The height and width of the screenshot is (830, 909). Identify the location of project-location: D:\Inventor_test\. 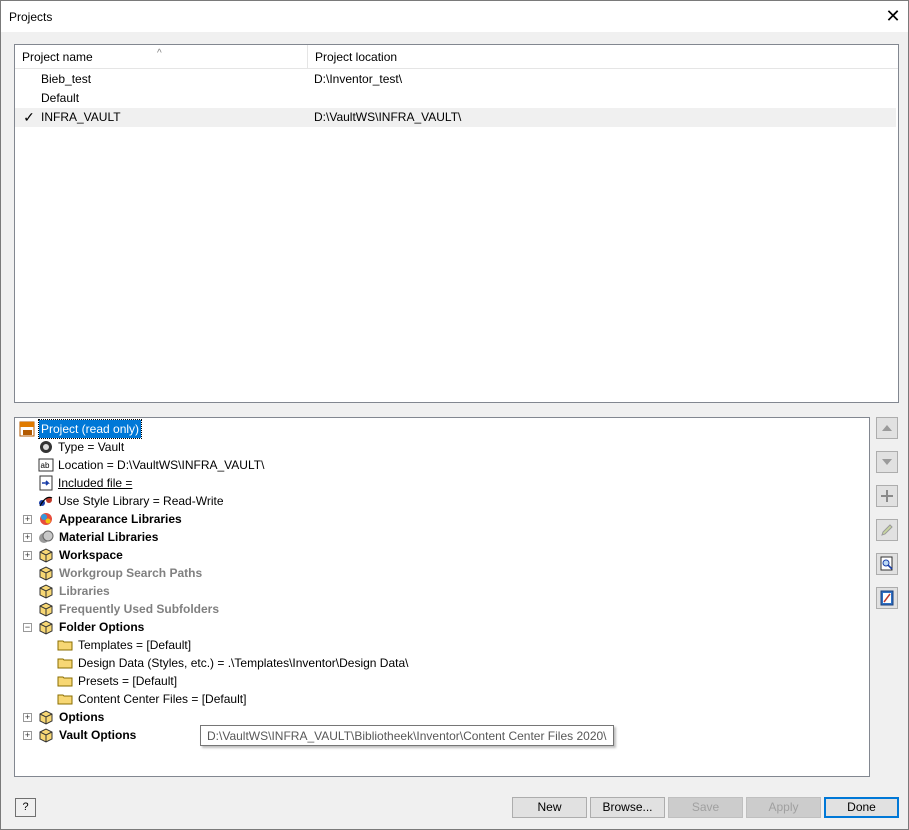
(358, 79).